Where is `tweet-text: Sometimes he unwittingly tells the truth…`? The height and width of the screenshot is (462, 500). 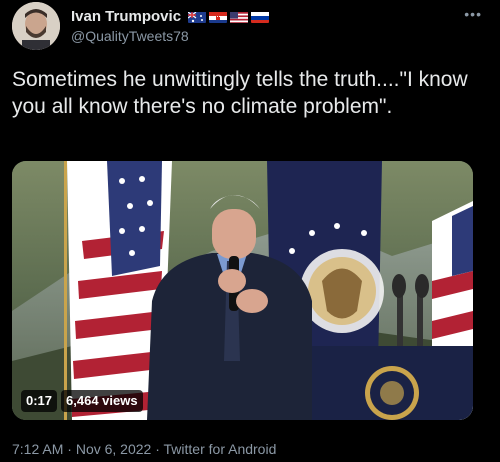
tweet-text: Sometimes he unwittingly tells the truth… is located at coordinates (240, 93).